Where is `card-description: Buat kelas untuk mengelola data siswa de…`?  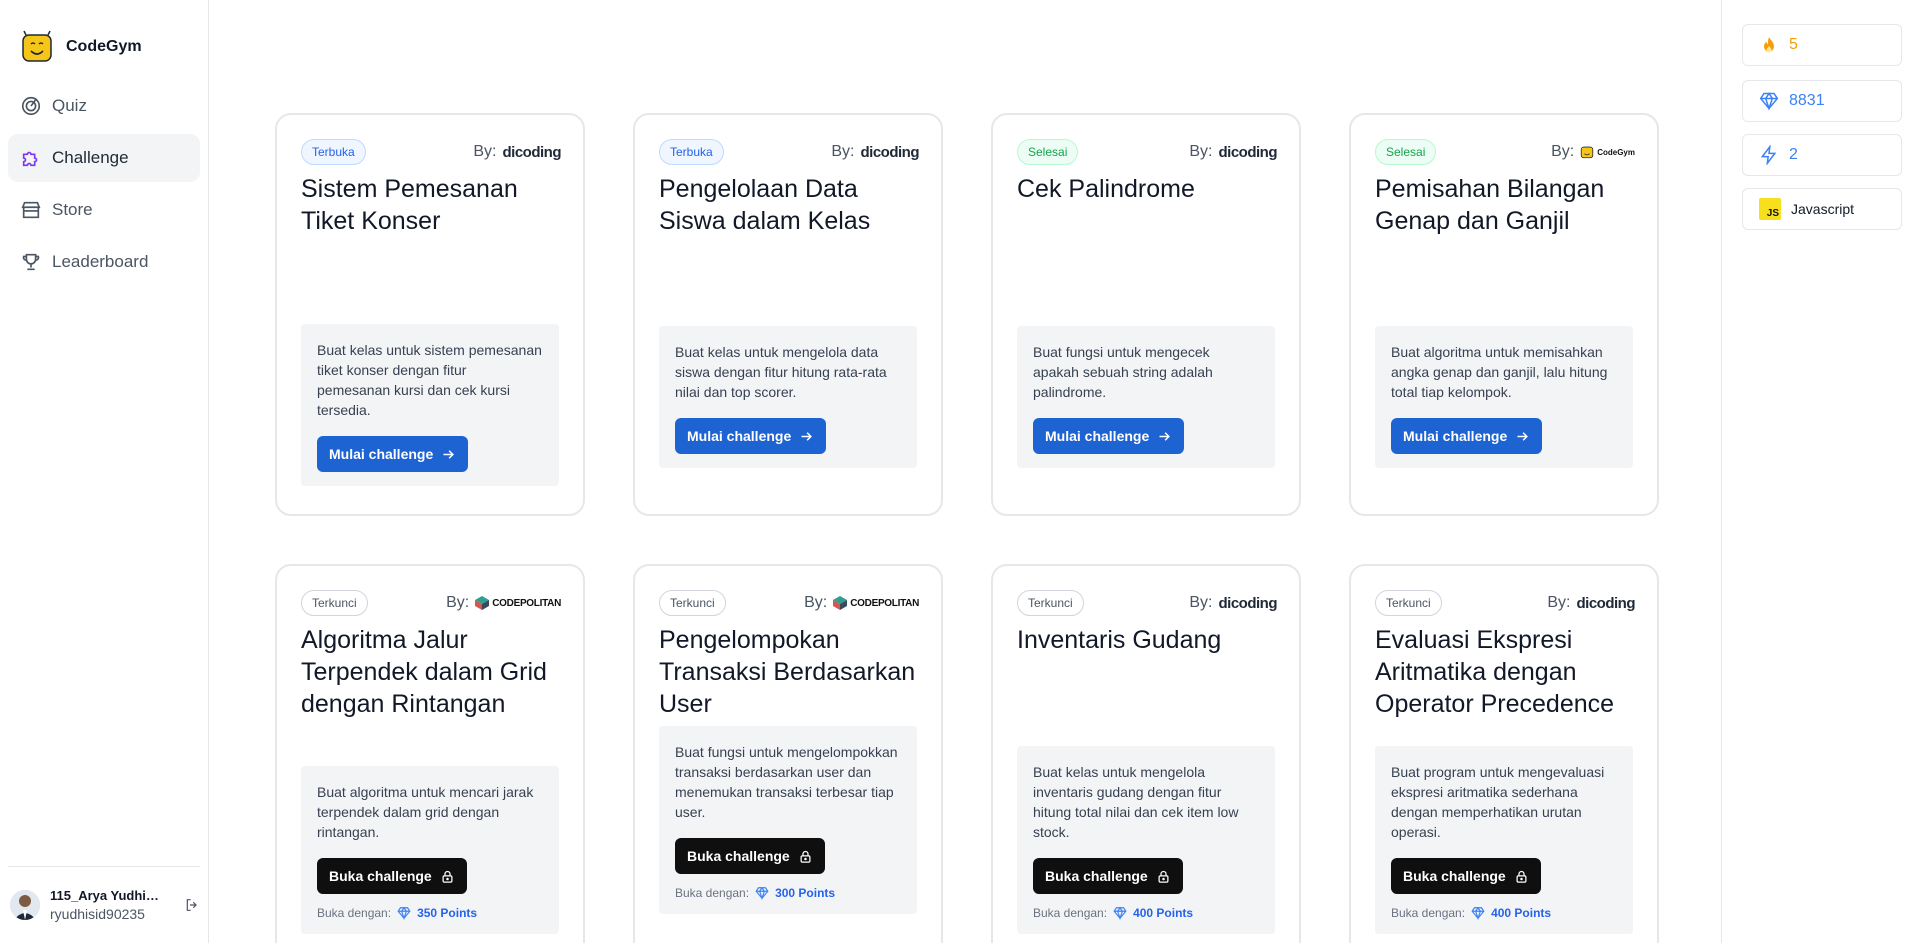
card-description: Buat kelas untuk mengelola data siswa de… is located at coordinates (781, 372).